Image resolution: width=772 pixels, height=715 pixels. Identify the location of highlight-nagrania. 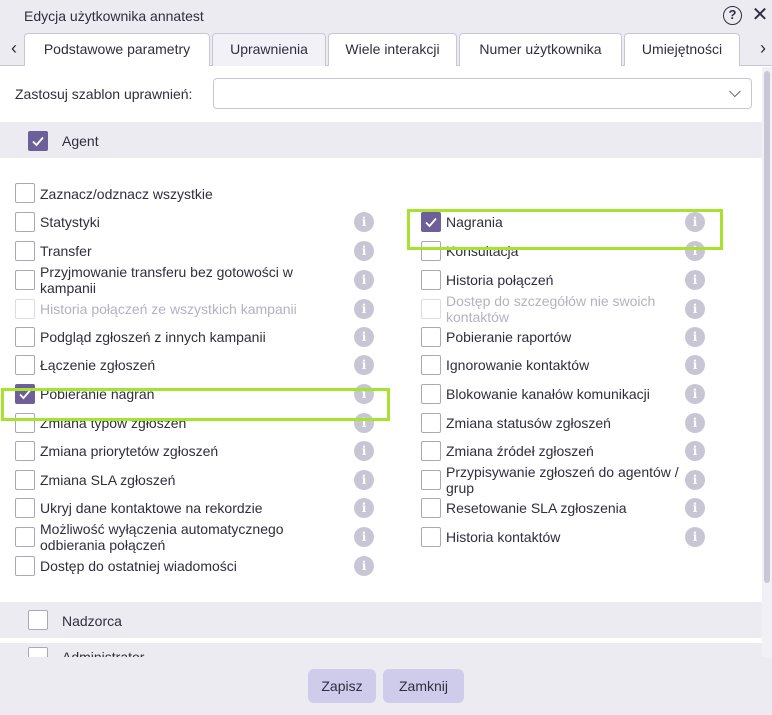
(565, 229).